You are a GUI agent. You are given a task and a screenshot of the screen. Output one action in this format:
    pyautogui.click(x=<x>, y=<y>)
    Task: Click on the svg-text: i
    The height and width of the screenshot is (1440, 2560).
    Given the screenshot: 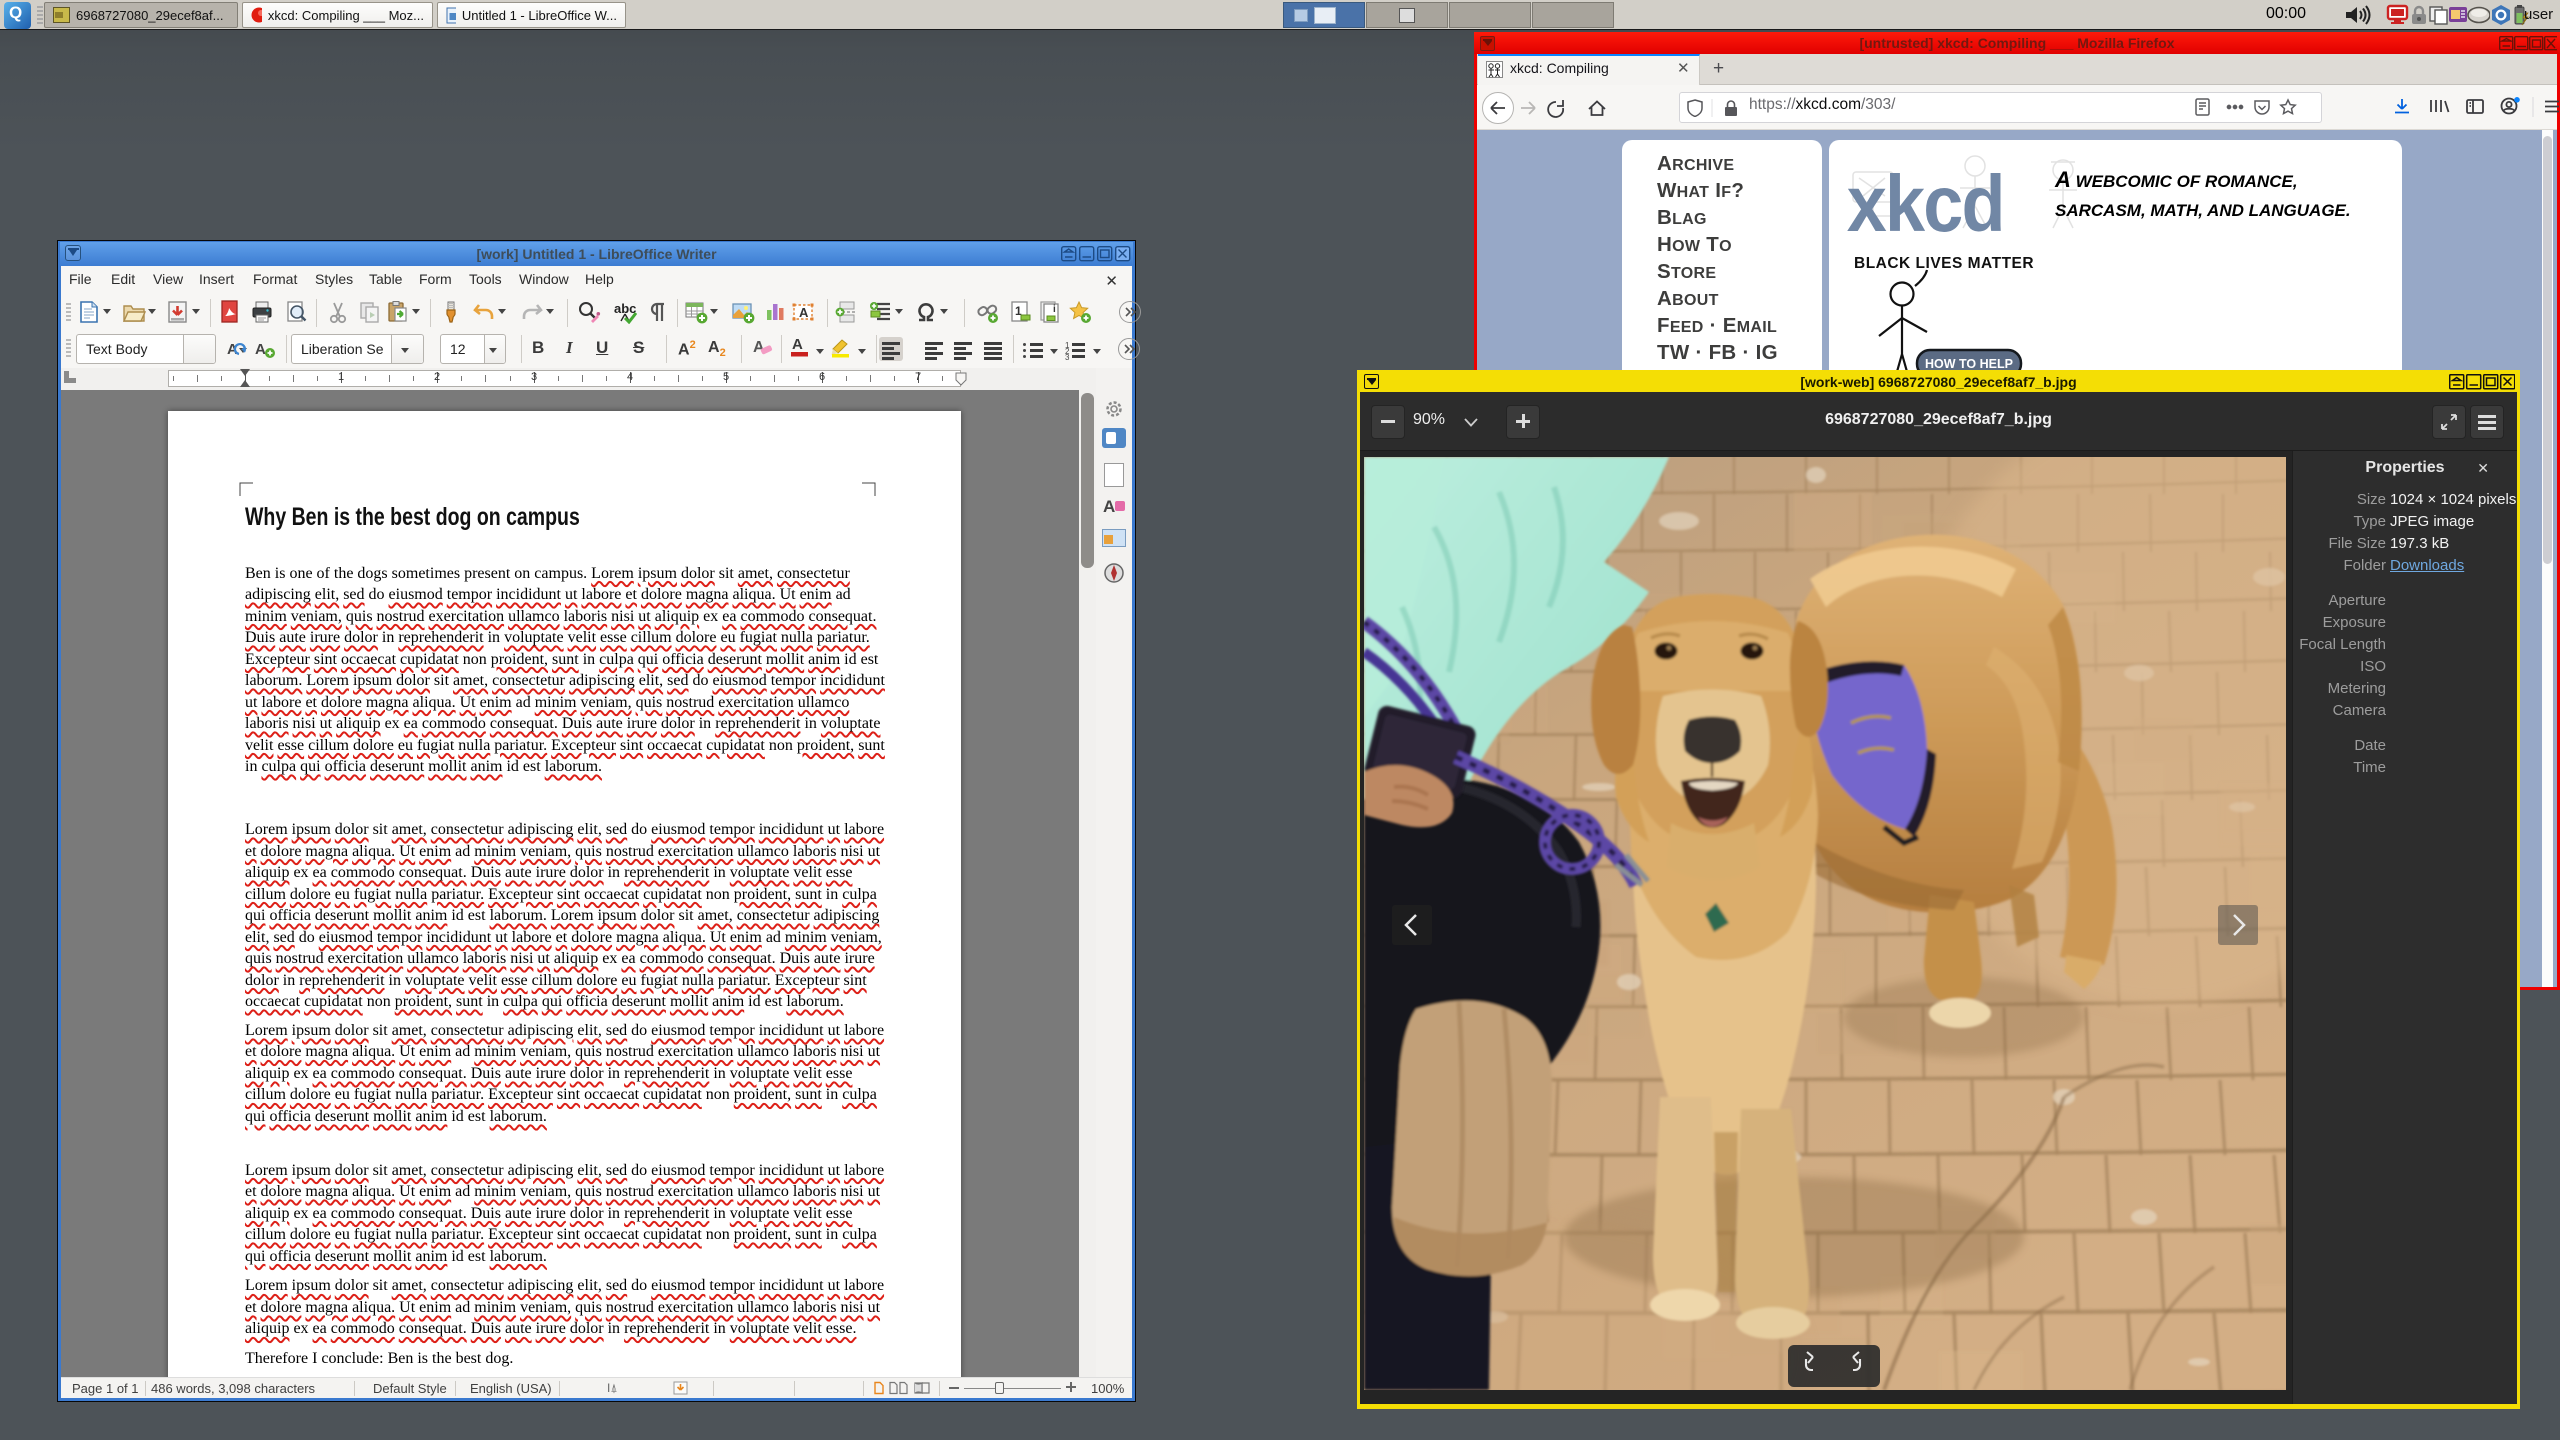 What is the action you would take?
    pyautogui.click(x=1054, y=309)
    